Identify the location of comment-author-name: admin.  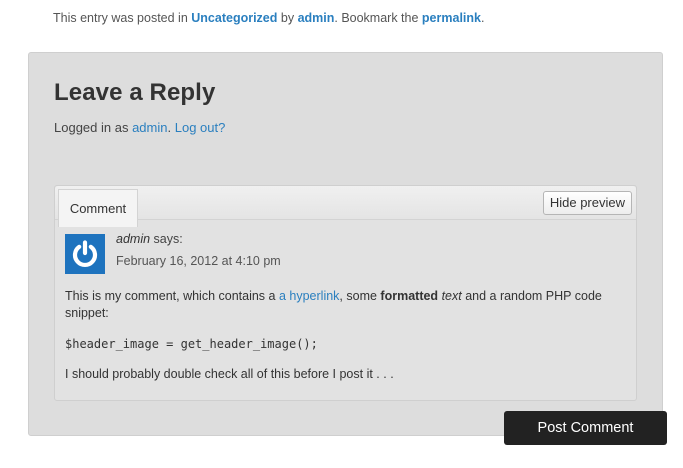
(133, 239).